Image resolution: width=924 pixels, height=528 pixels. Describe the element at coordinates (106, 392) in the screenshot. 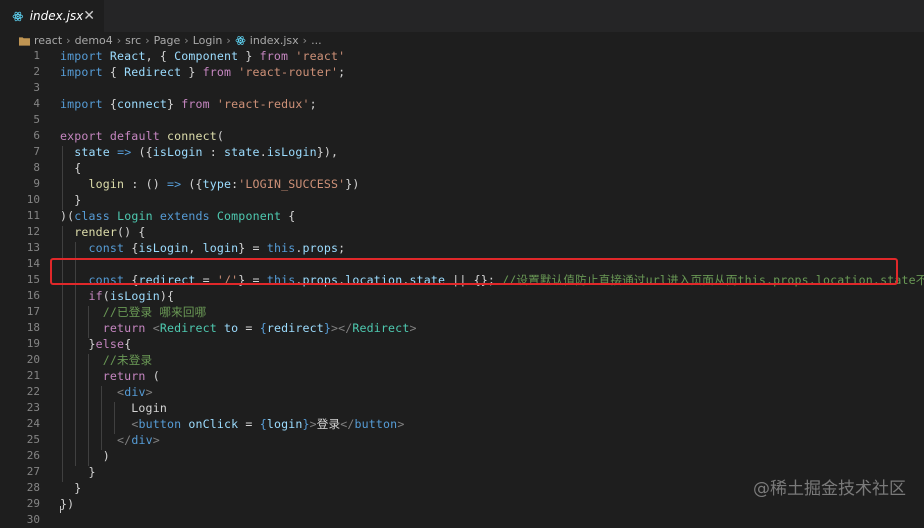

I see `code-line: <div>` at that location.